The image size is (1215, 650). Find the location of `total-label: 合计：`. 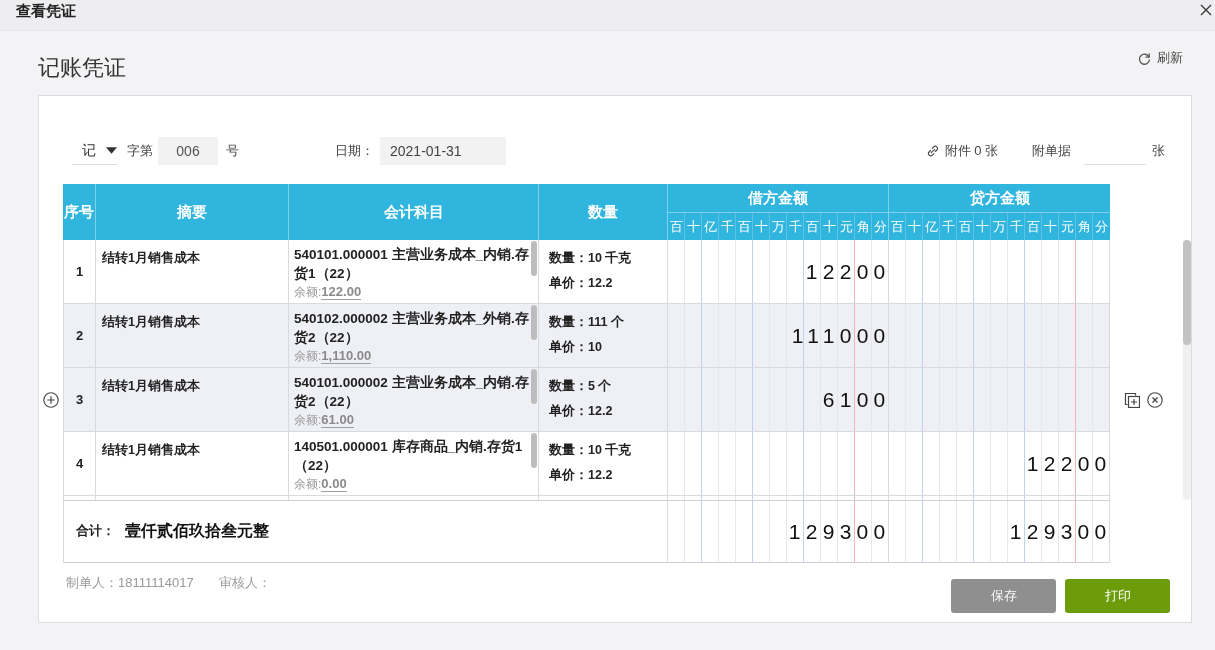

total-label: 合计： is located at coordinates (95, 531).